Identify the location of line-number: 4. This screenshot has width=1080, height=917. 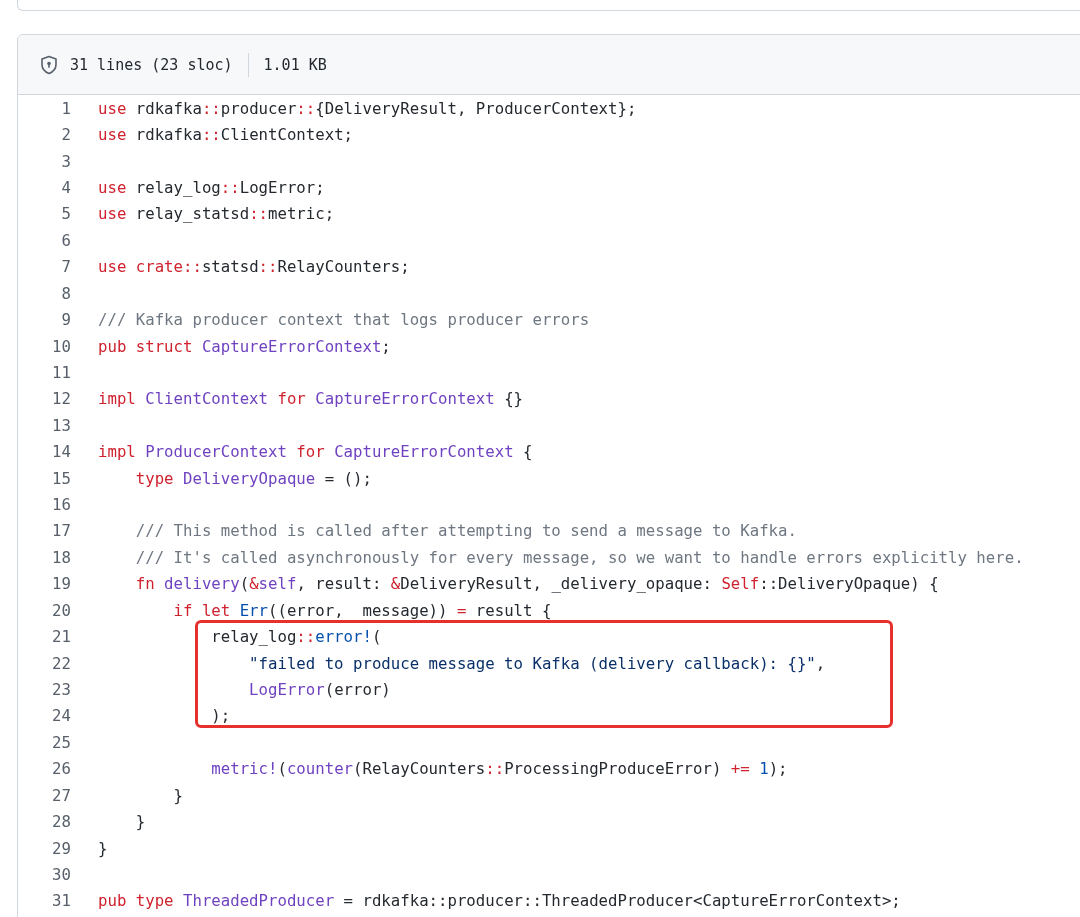
(65, 187).